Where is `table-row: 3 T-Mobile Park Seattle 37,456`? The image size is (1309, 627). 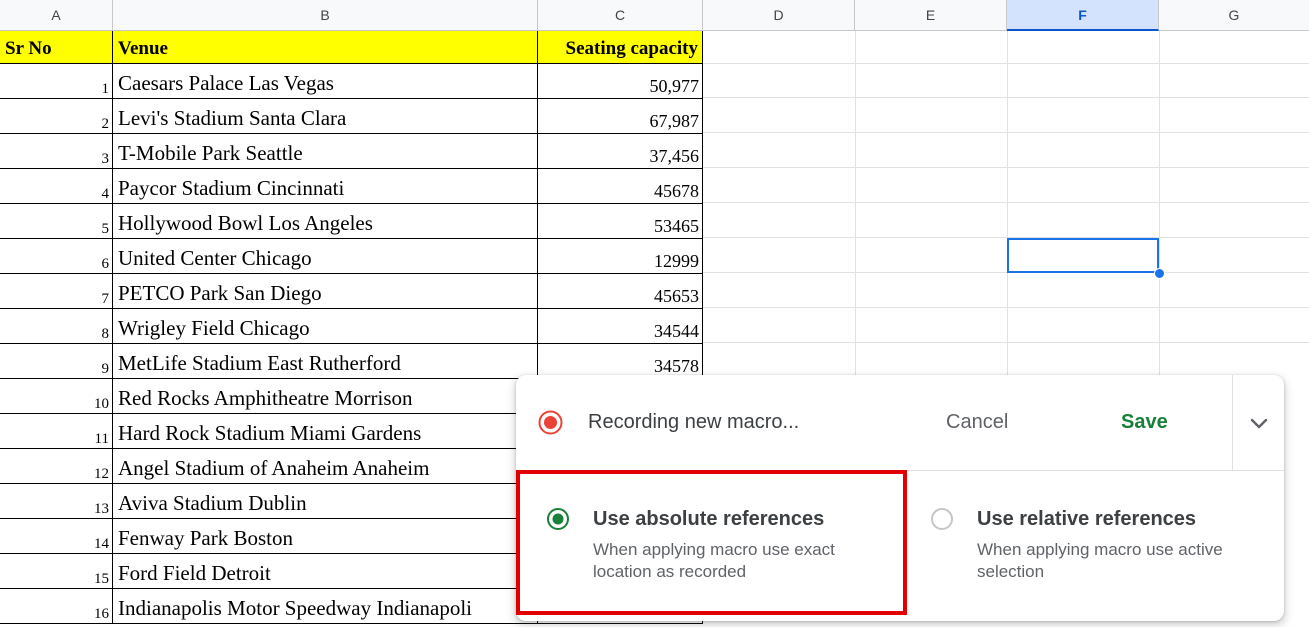
table-row: 3 T-Mobile Park Seattle 37,456 is located at coordinates (351, 151).